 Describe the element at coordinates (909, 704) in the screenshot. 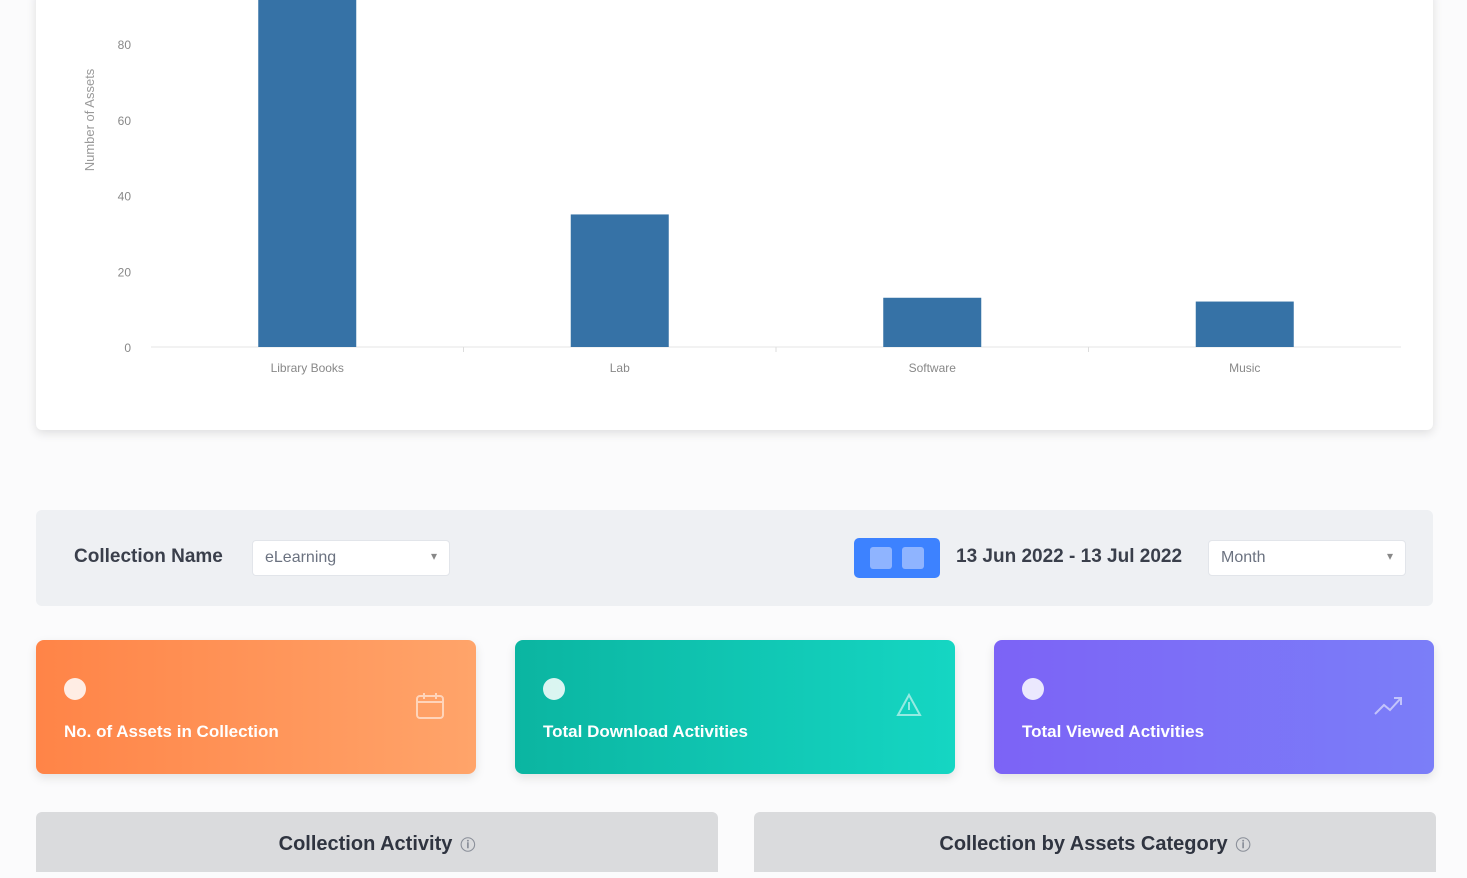

I see `upload-icon` at that location.